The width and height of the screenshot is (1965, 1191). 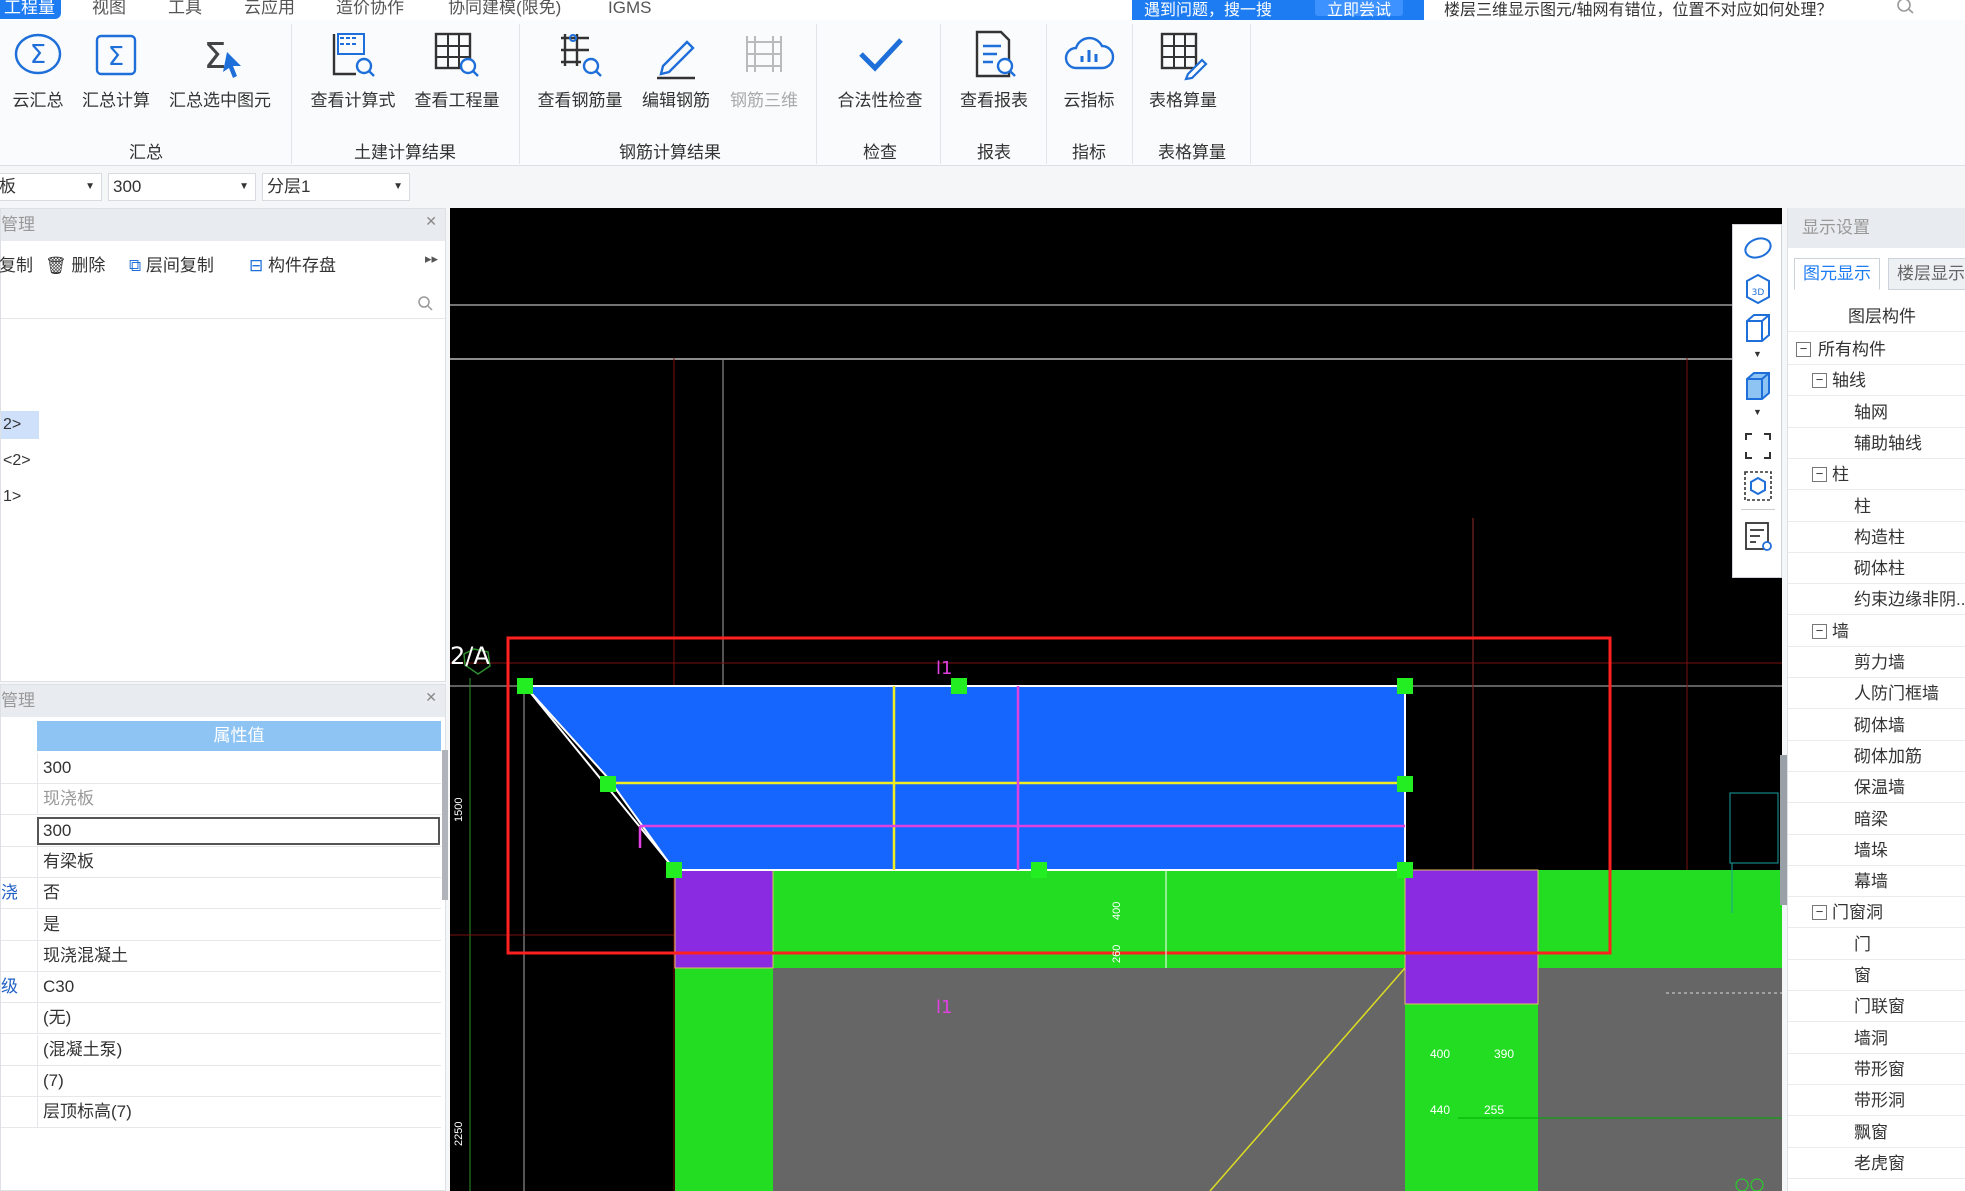 I want to click on layer-tree-item: 砌体柱, so click(x=1876, y=569).